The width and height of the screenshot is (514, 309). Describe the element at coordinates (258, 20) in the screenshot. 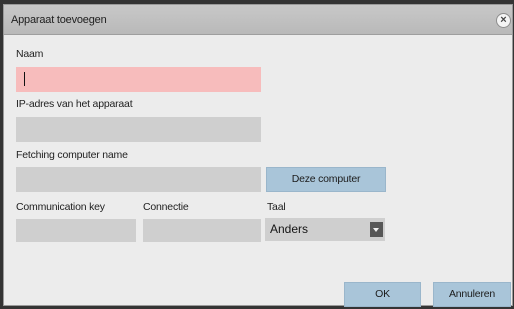

I see `title-bar: Apparaat toevoegen ×` at that location.